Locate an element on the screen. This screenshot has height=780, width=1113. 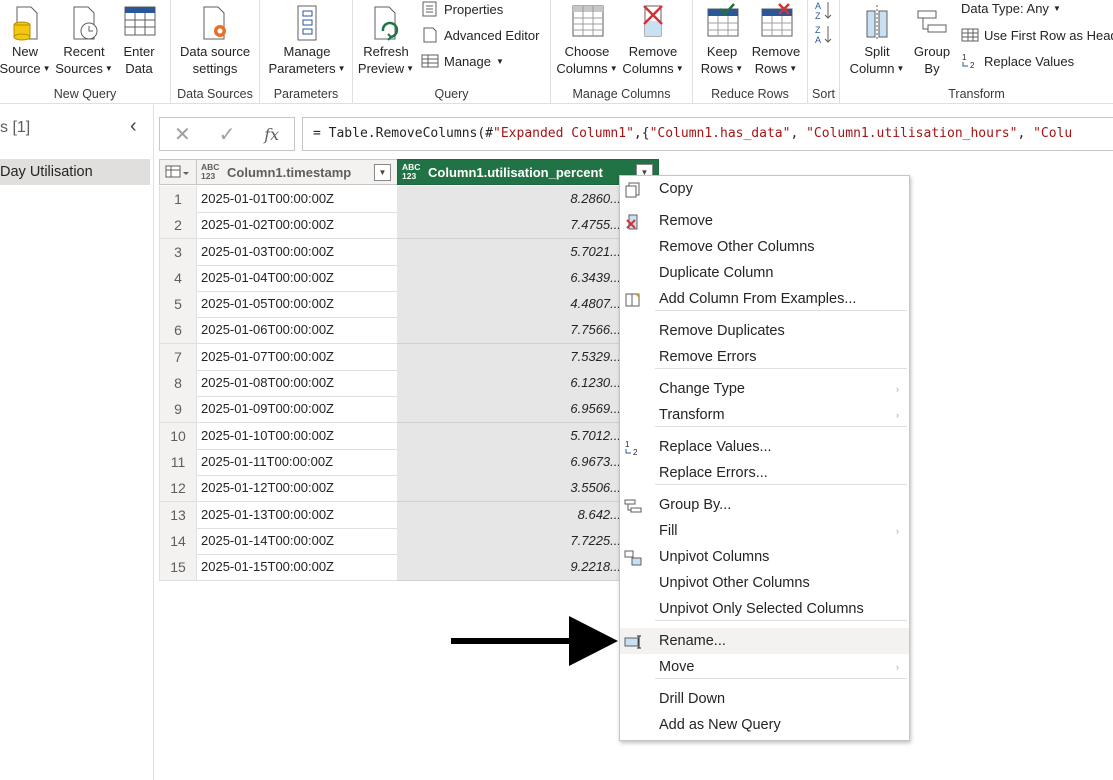
row-number: 2 is located at coordinates (178, 226).